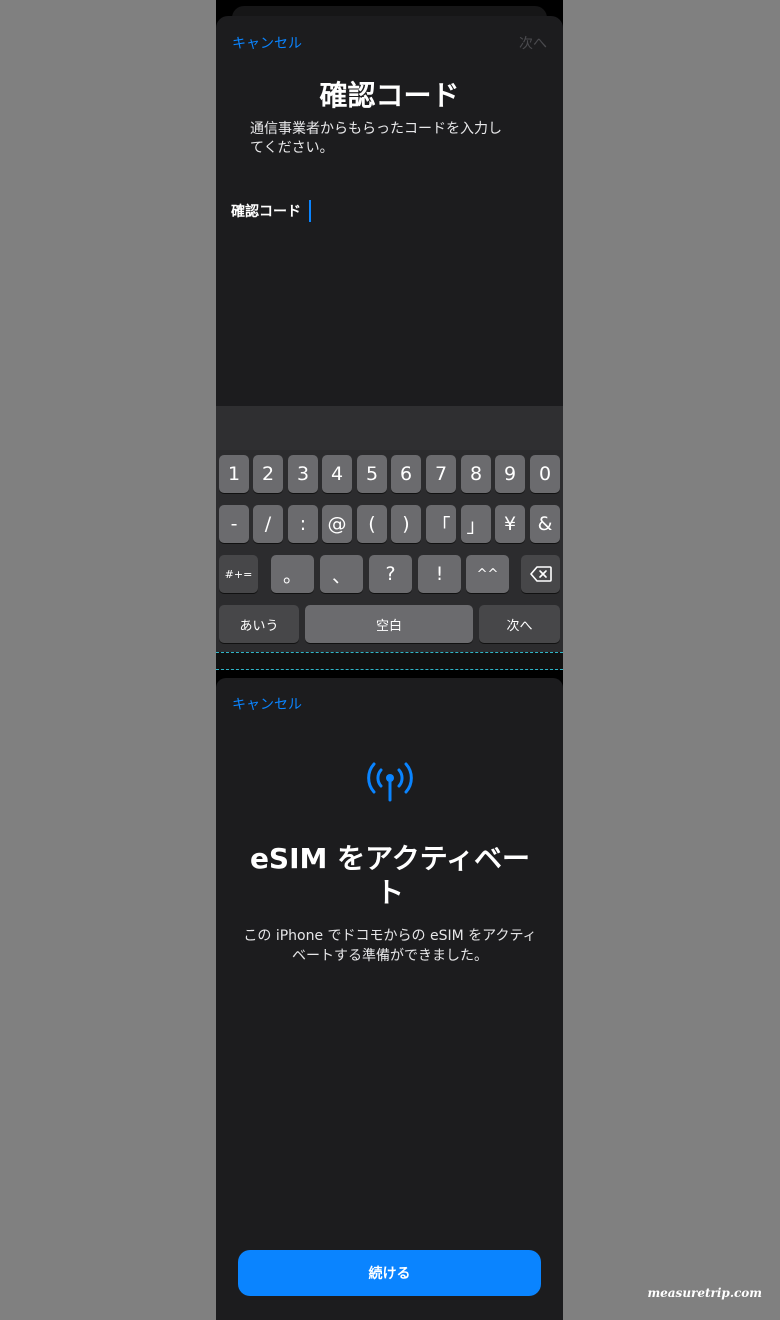 The width and height of the screenshot is (780, 1320). I want to click on key-period: 。, so click(292, 574).